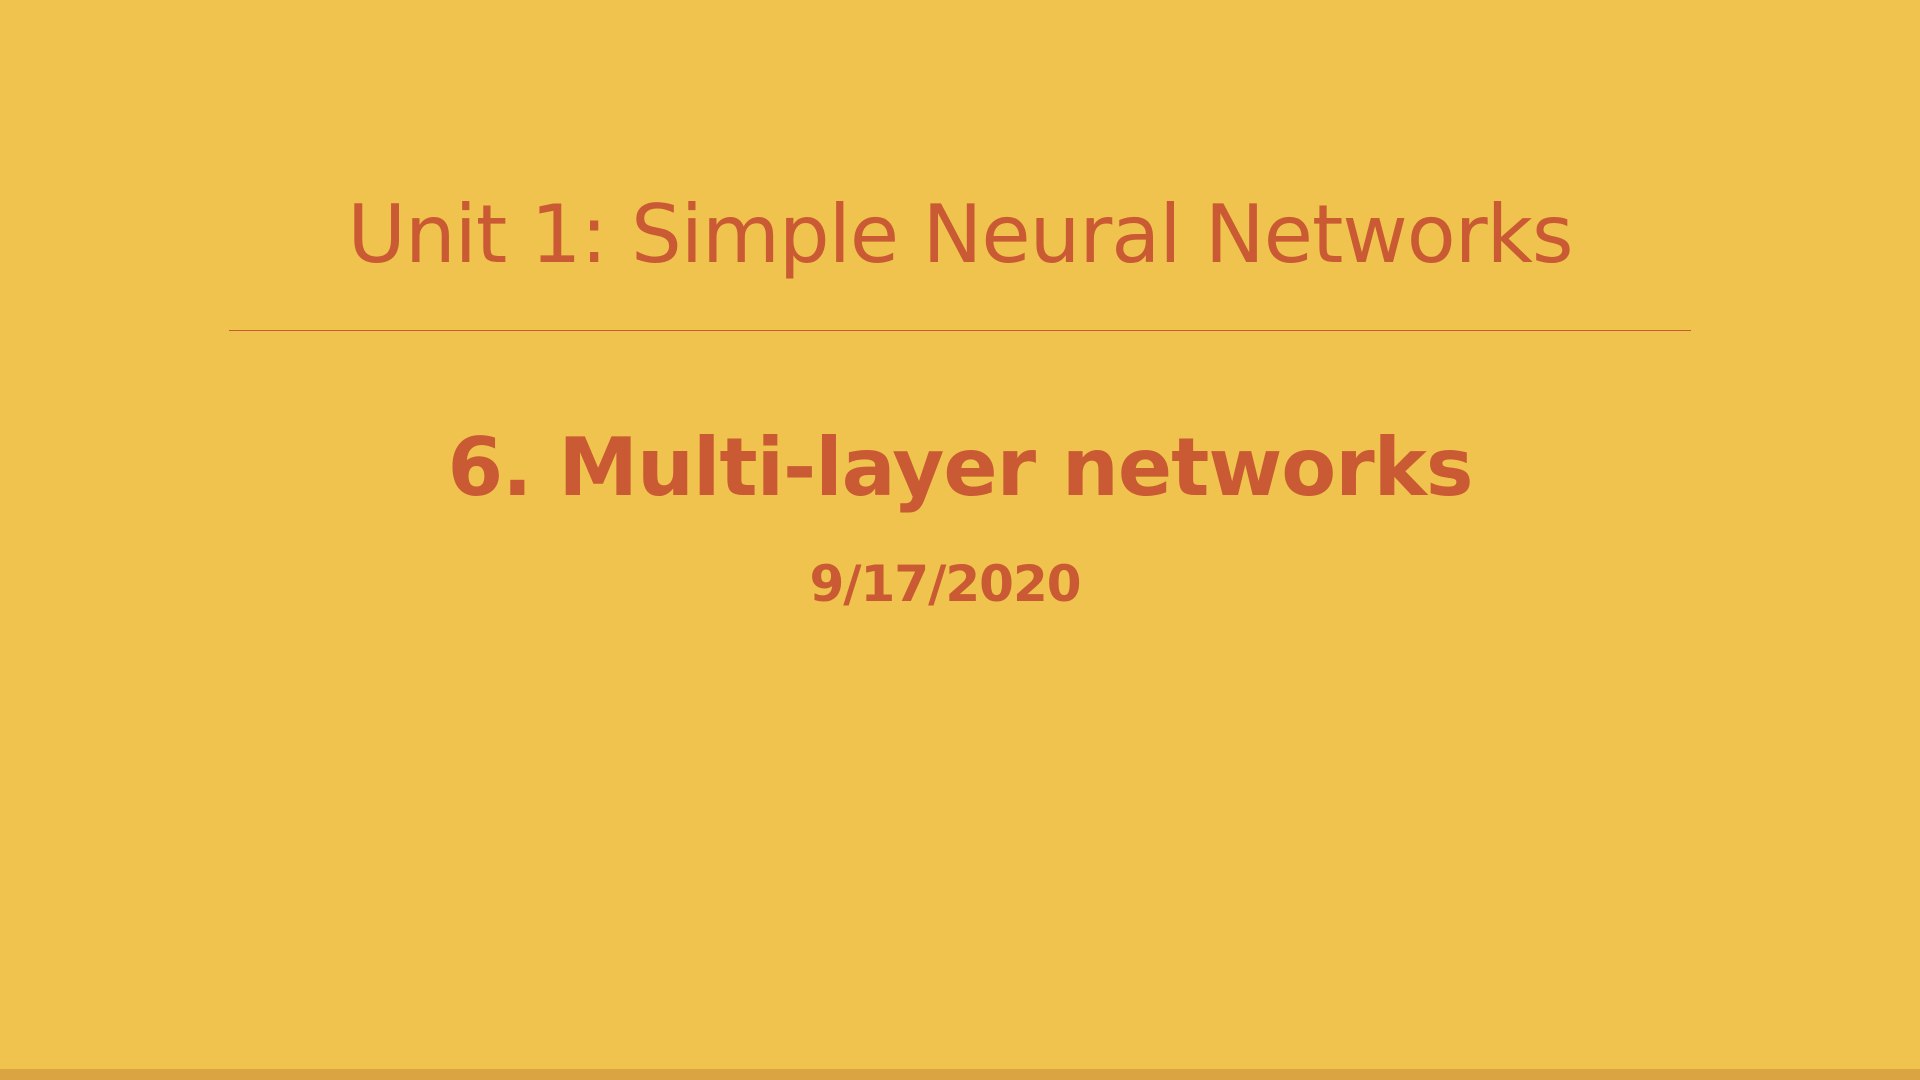 The image size is (1920, 1080). I want to click on title-divider, so click(960, 330).